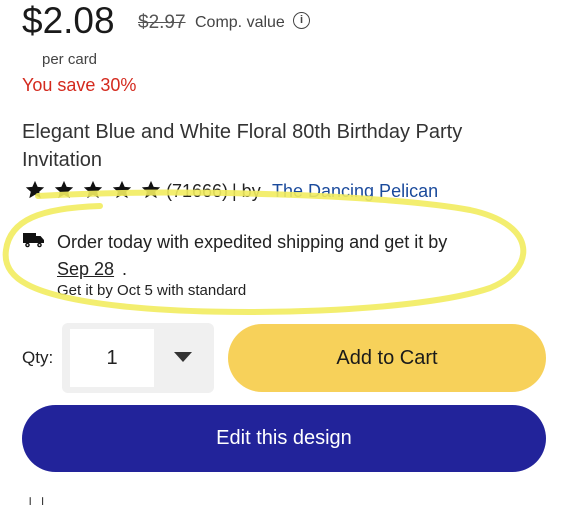 The height and width of the screenshot is (505, 571). Describe the element at coordinates (183, 357) in the screenshot. I see `chevron-down-icon` at that location.